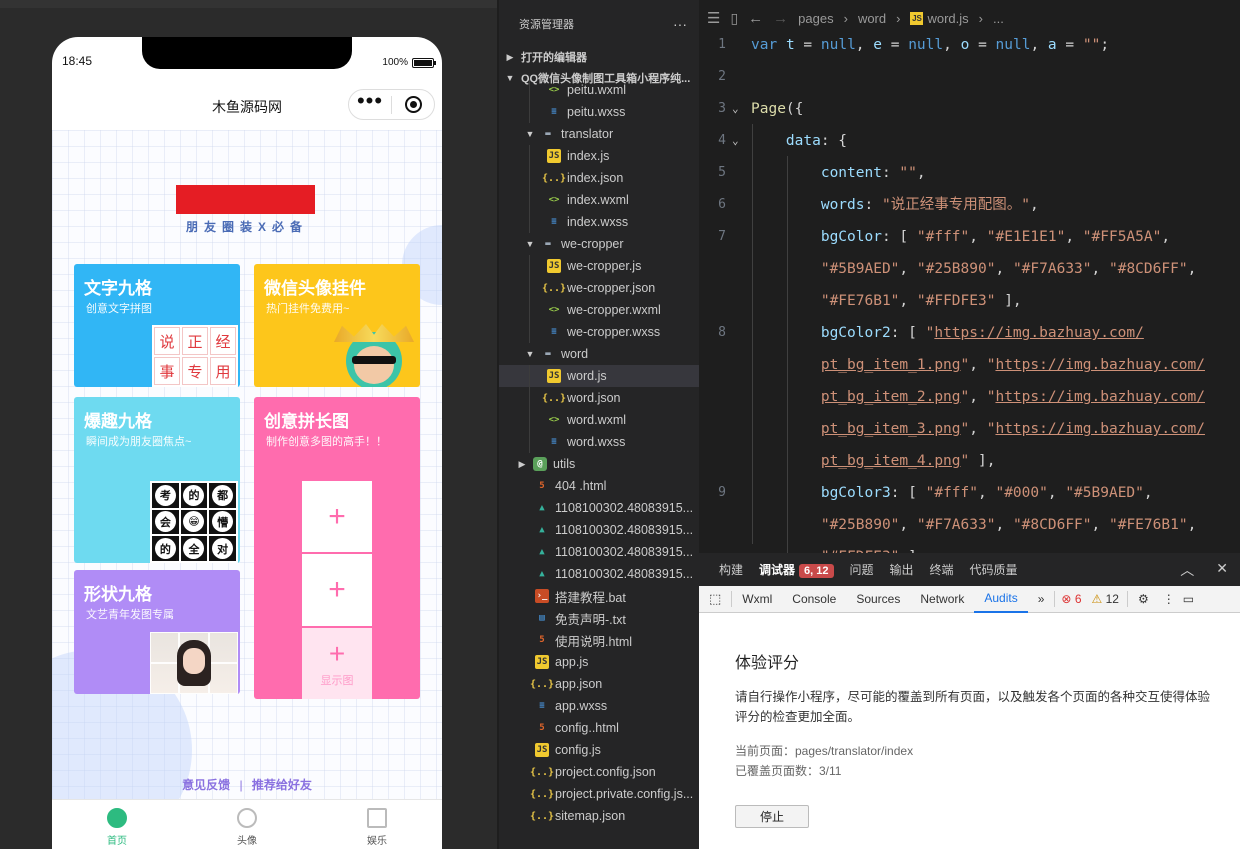 This screenshot has height=849, width=1240. What do you see at coordinates (942, 599) in the screenshot?
I see `tab-network: Network` at bounding box center [942, 599].